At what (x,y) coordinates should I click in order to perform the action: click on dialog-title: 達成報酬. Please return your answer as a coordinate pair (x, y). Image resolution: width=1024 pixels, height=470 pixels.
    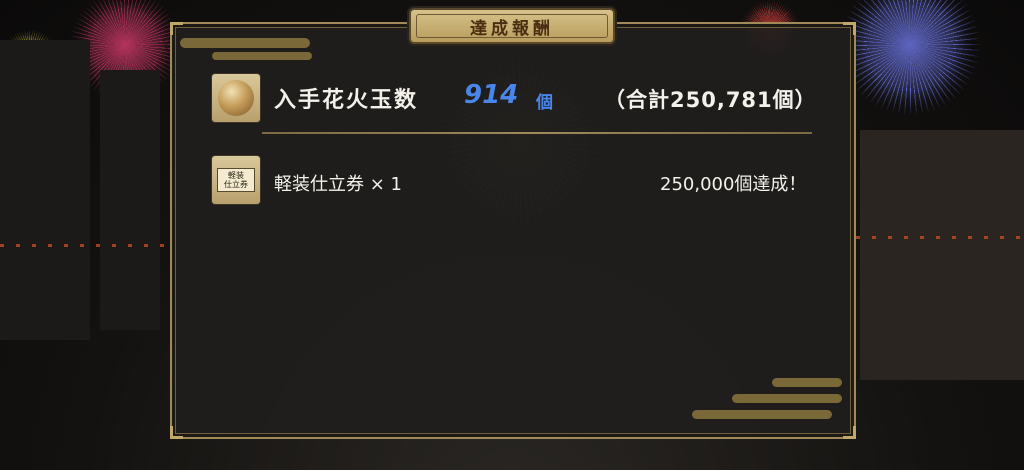
    Looking at the image, I should click on (512, 28).